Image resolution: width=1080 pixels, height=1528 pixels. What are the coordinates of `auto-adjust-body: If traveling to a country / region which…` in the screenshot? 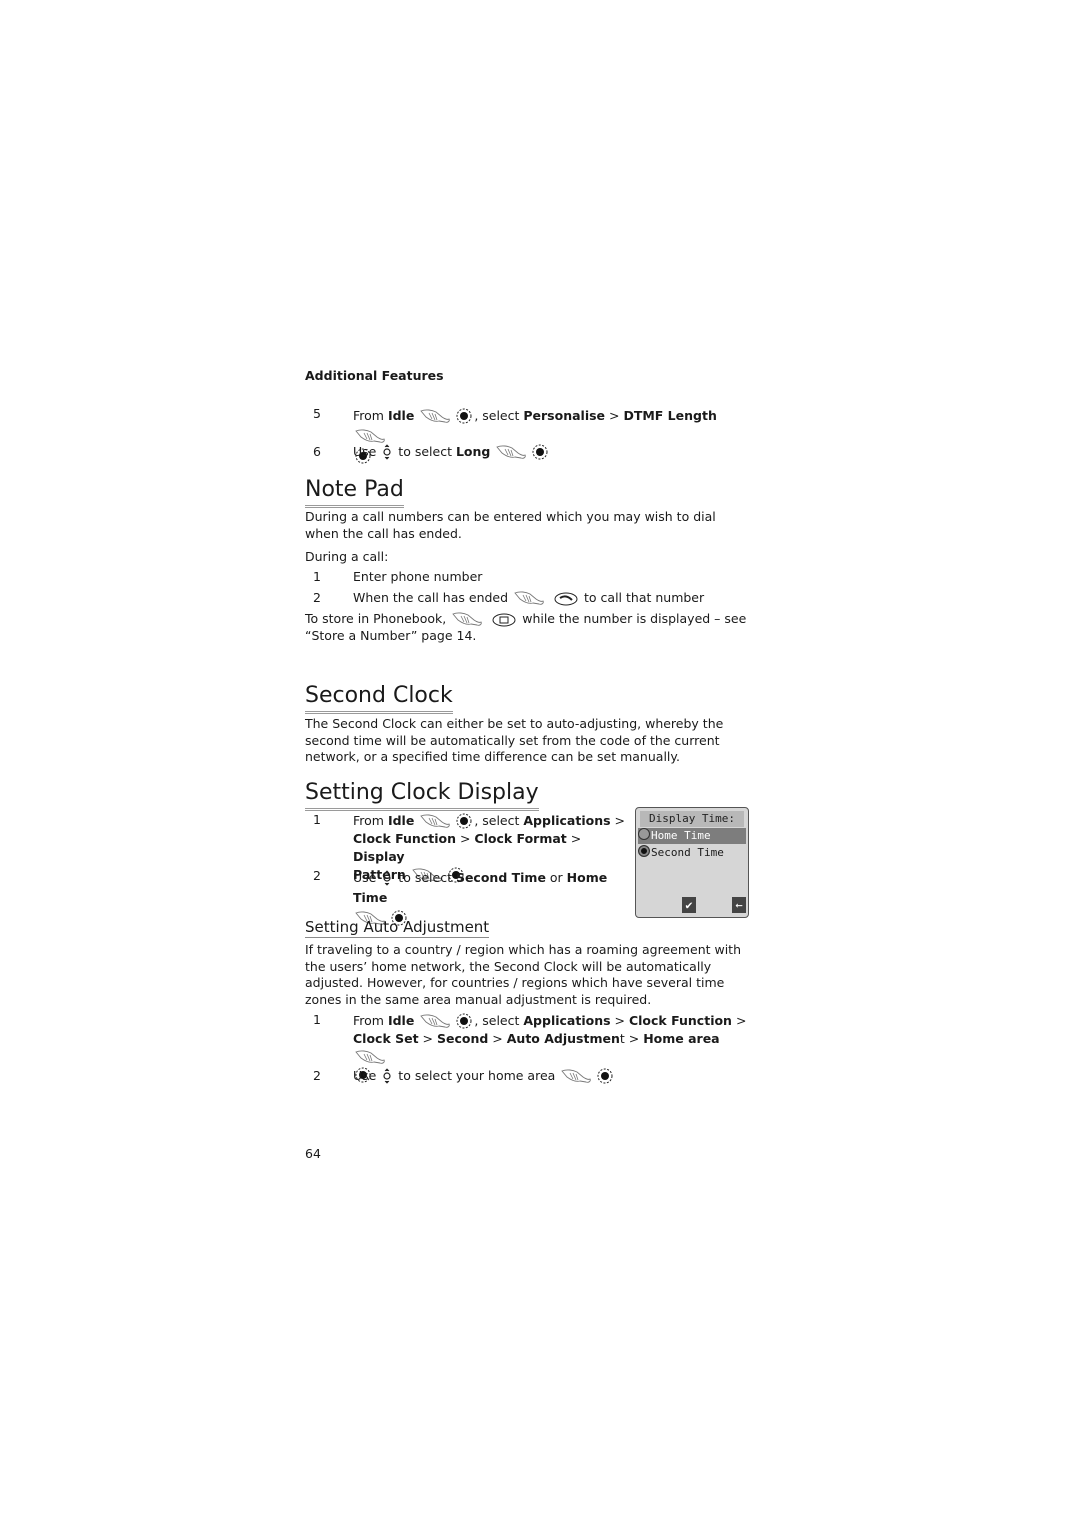 It's located at (523, 974).